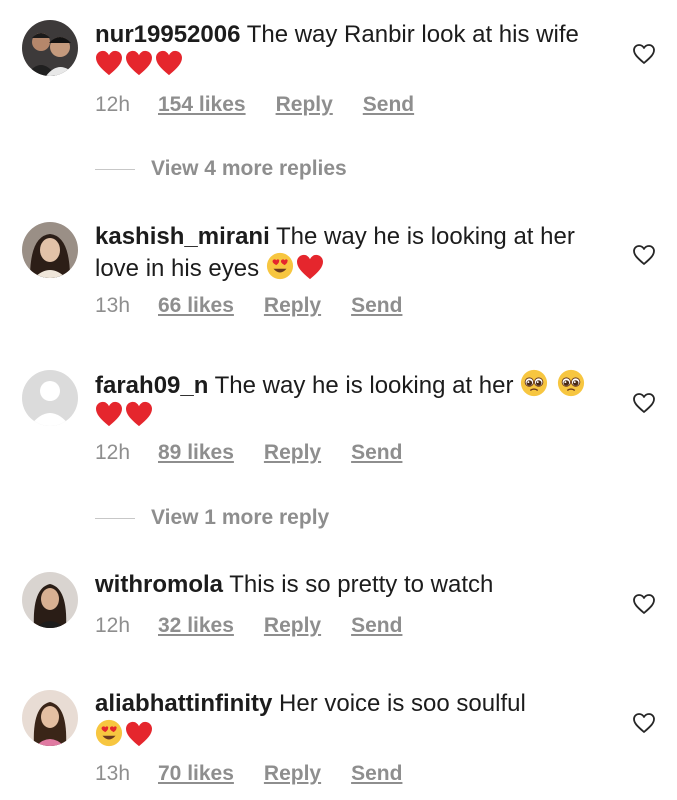 The width and height of the screenshot is (677, 800). Describe the element at coordinates (167, 34) in the screenshot. I see `username: nur19952006` at that location.